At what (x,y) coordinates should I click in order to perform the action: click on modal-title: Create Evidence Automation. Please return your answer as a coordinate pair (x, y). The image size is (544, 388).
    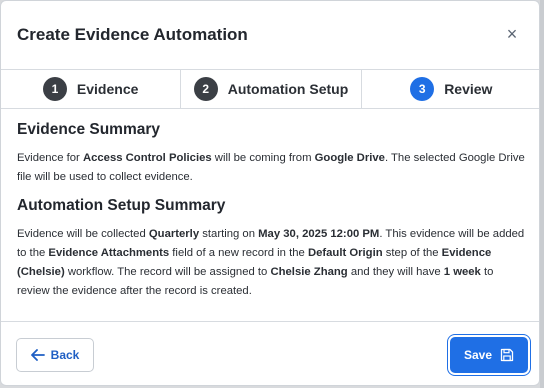
    Looking at the image, I should click on (132, 34).